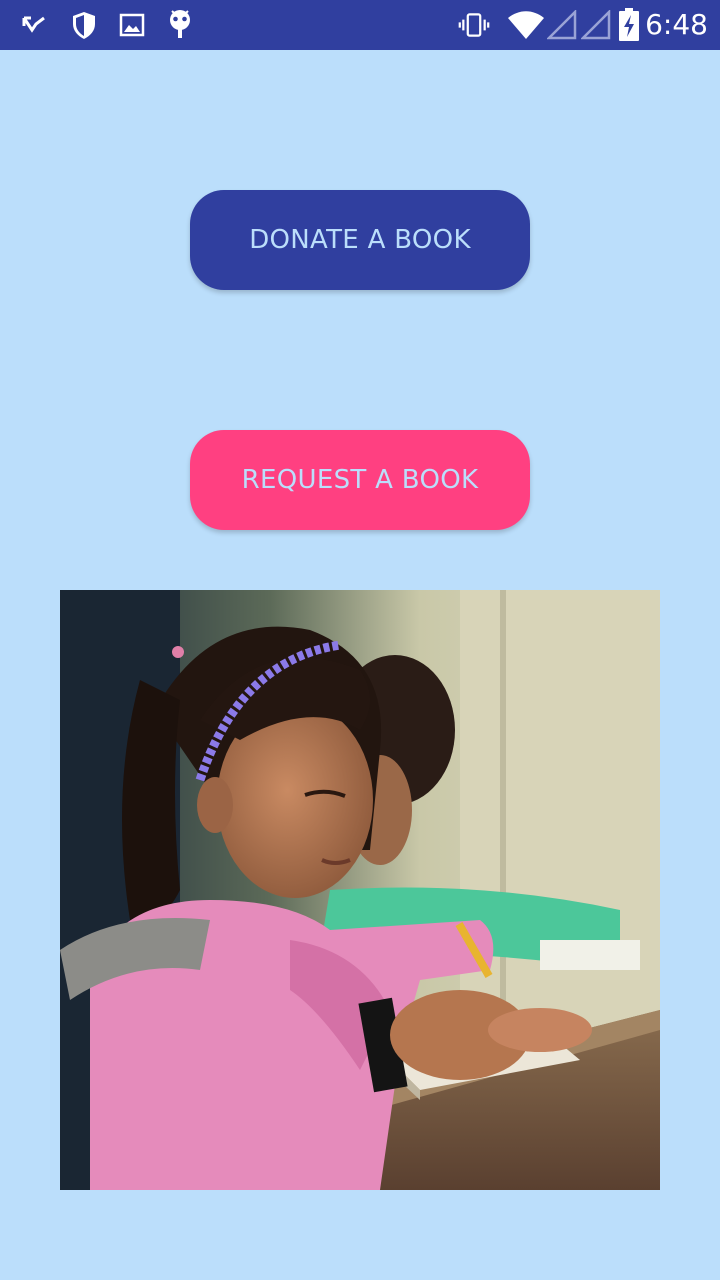 The image size is (720, 1280). I want to click on image-icon, so click(132, 25).